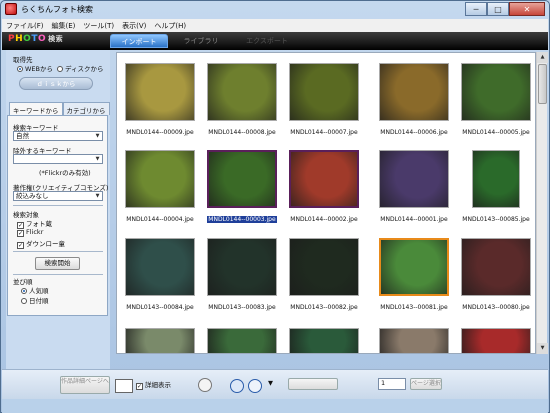 This screenshot has width=550, height=413. What do you see at coordinates (496, 307) in the screenshot?
I see `thumbnail-caption: MNDL0143--00080.jpe` at bounding box center [496, 307].